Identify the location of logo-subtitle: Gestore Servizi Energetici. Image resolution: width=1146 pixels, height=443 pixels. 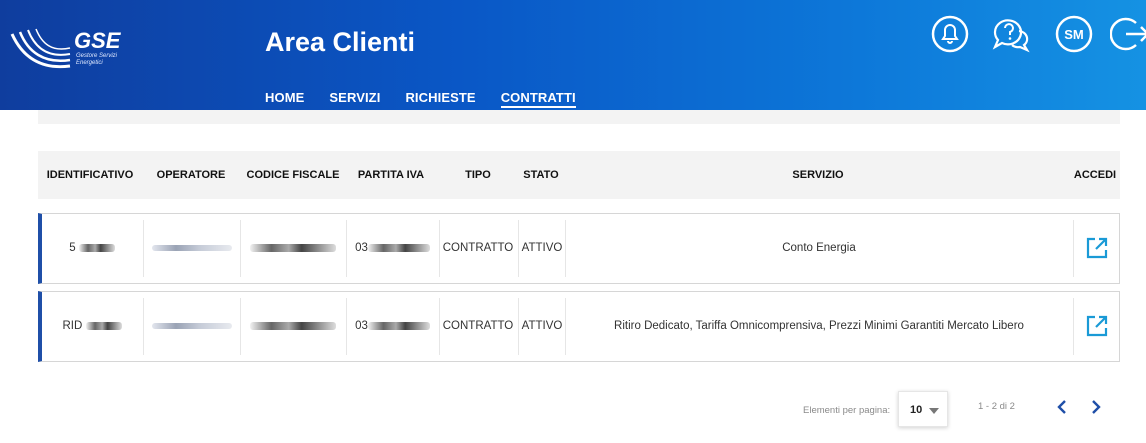
(97, 59).